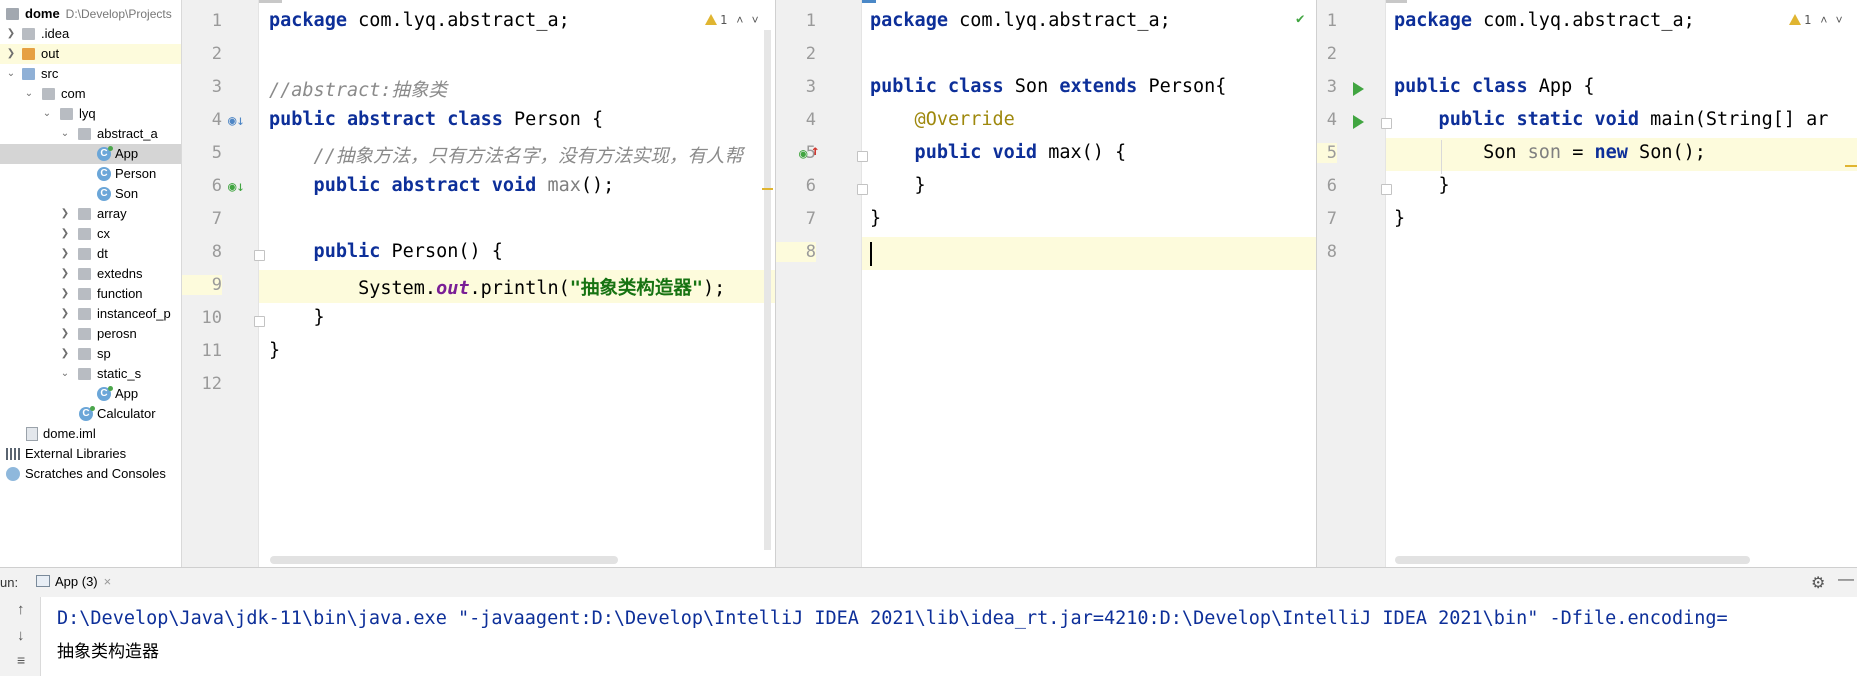 This screenshot has height=676, width=1857. I want to click on abstract-class-icon: C, so click(104, 174).